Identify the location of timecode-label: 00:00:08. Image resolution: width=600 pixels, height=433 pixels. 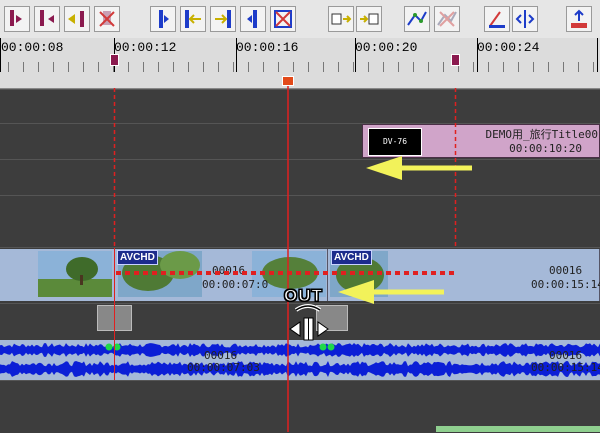
(32, 47).